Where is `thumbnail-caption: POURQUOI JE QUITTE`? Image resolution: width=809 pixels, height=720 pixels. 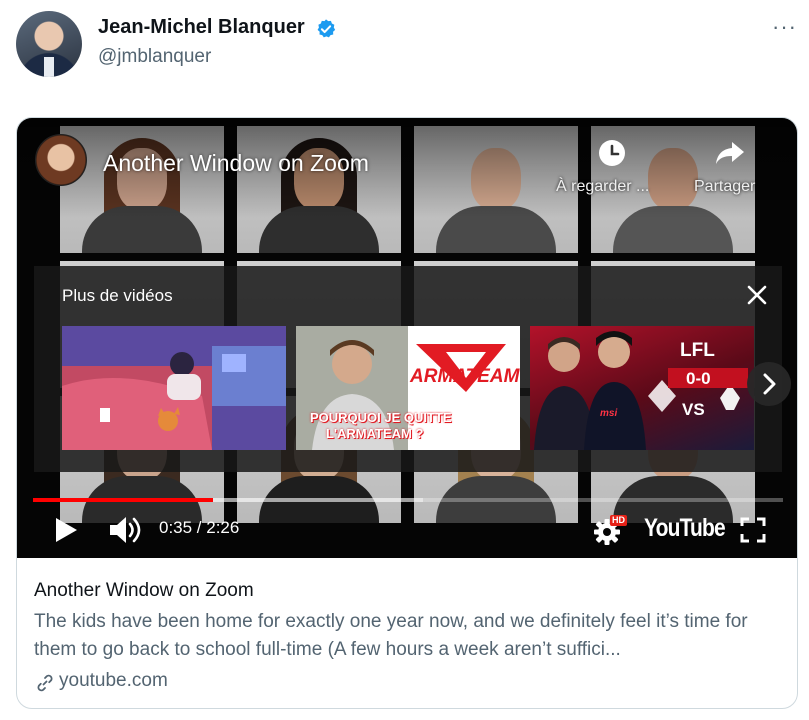 thumbnail-caption: POURQUOI JE QUITTE is located at coordinates (381, 417).